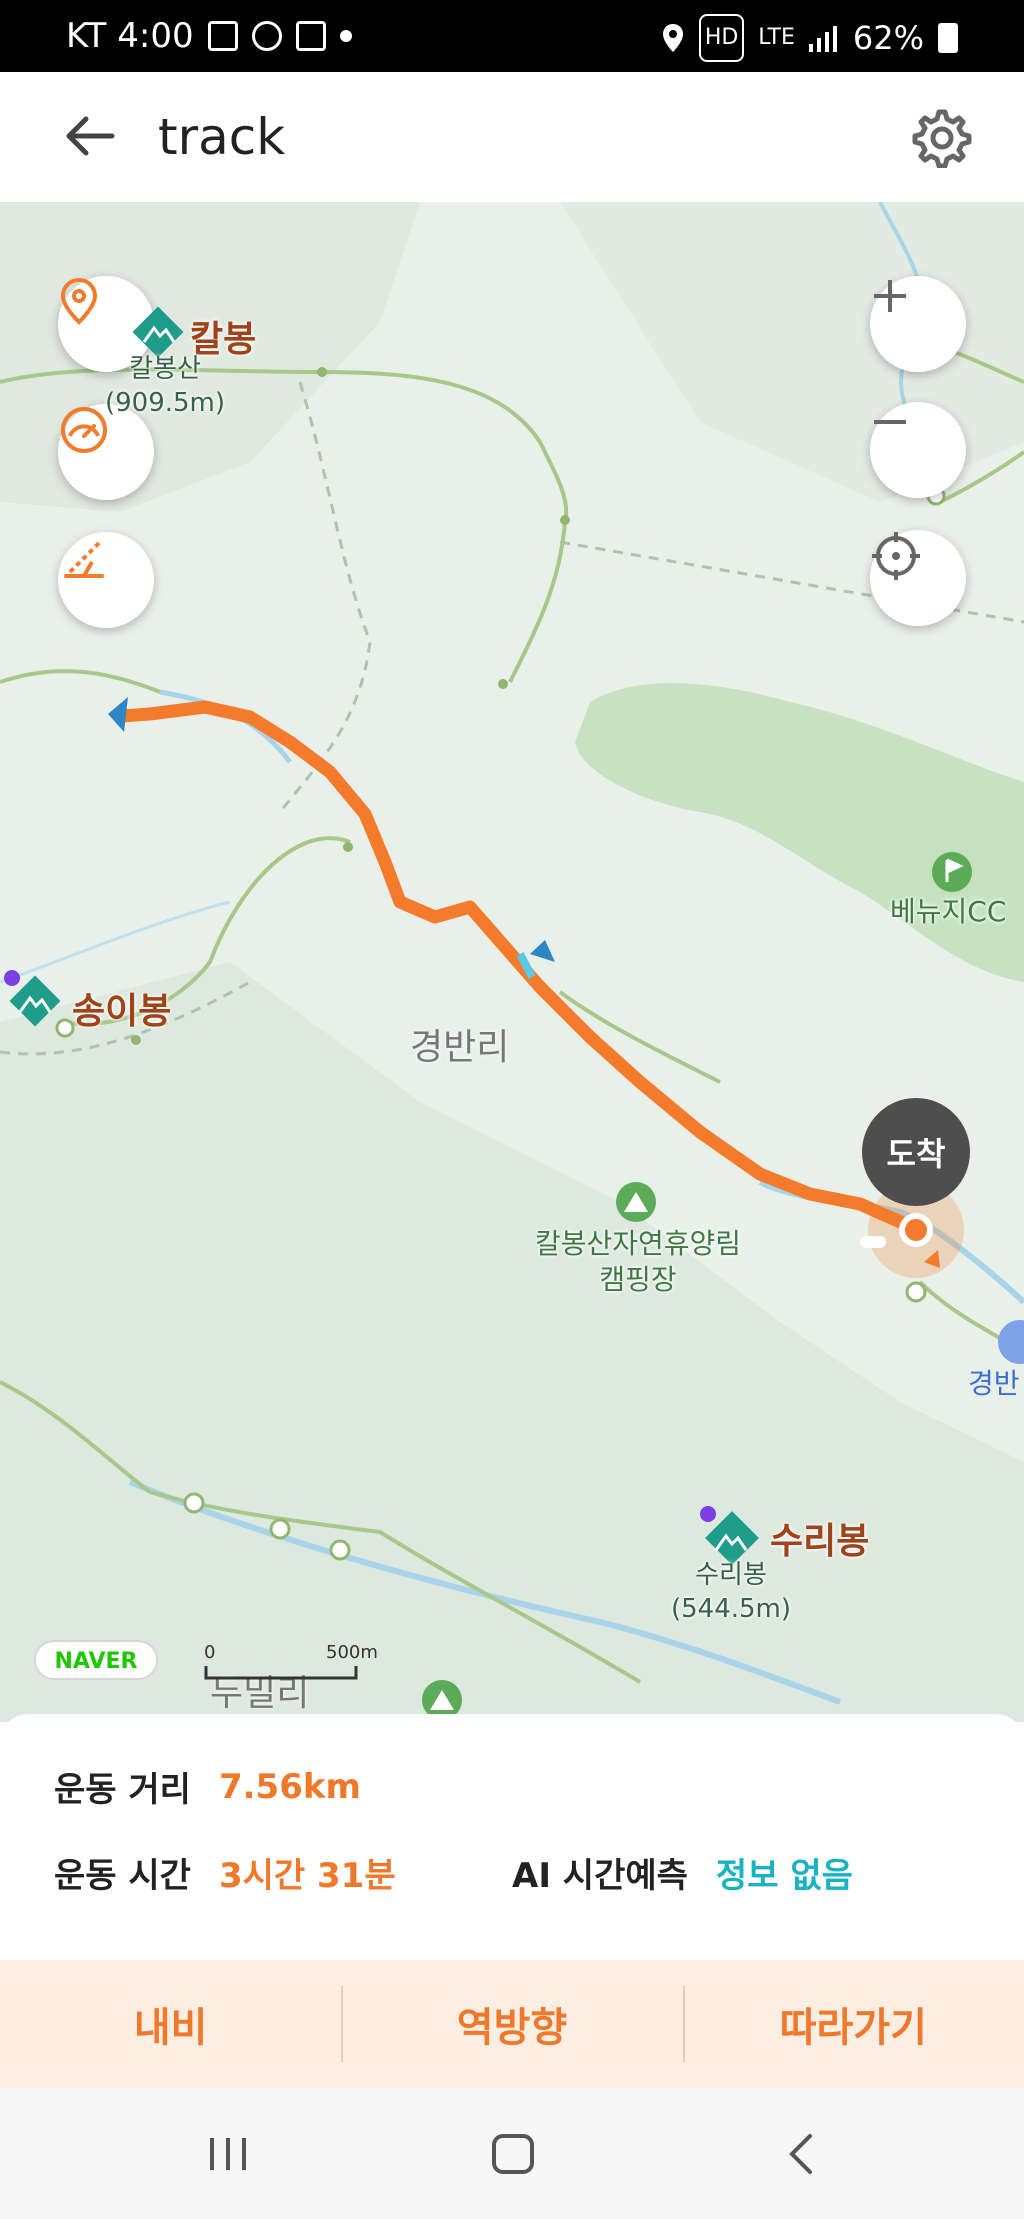 This screenshot has width=1024, height=2219. What do you see at coordinates (222, 137) in the screenshot?
I see `page-title: track` at bounding box center [222, 137].